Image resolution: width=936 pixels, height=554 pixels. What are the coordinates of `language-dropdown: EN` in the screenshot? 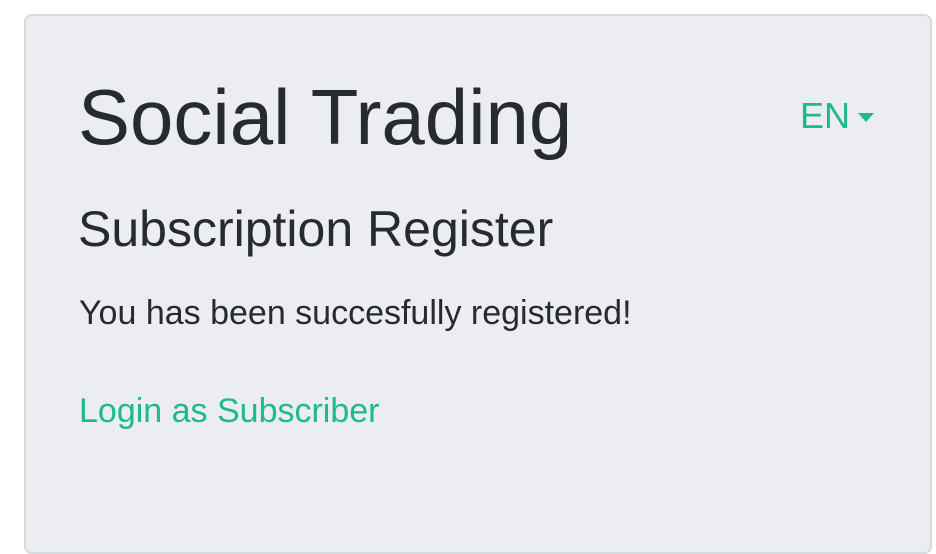 It's located at (837, 115).